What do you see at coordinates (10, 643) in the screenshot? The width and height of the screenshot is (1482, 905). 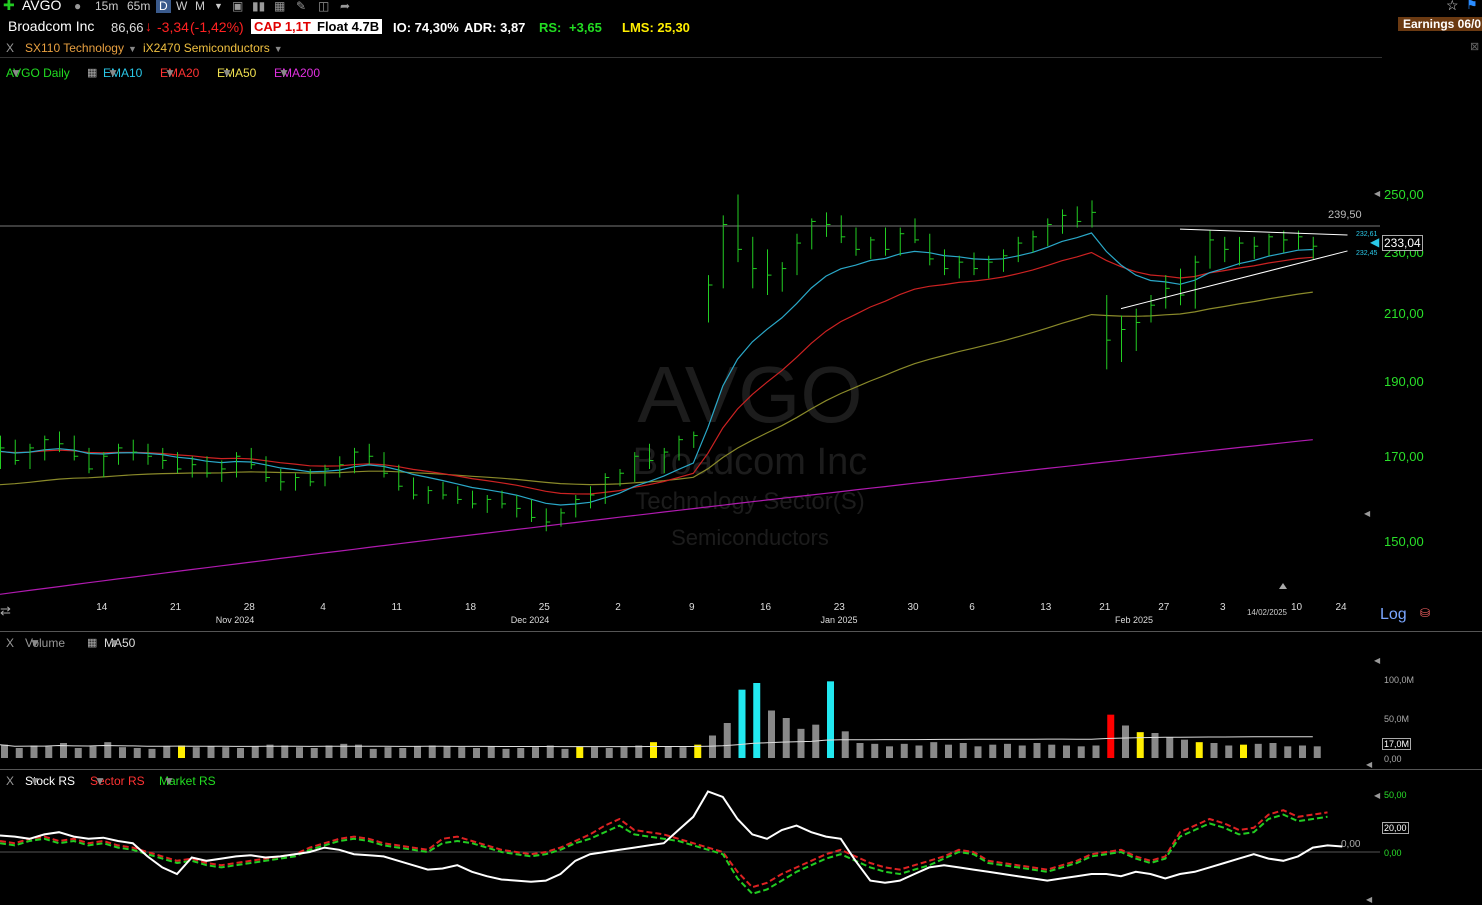 I see `close-volume-icon: X` at bounding box center [10, 643].